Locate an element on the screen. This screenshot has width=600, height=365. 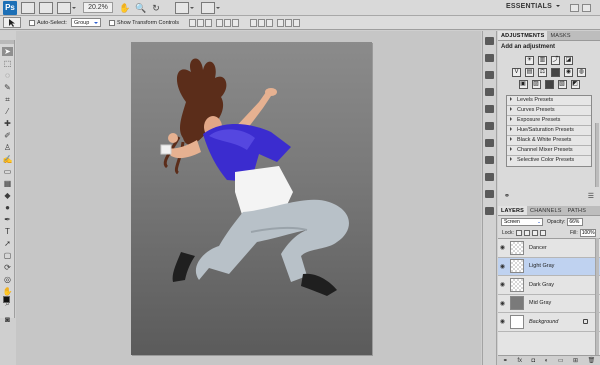
workspace-switcher: ESSENTIALS is located at coordinates (533, 6).